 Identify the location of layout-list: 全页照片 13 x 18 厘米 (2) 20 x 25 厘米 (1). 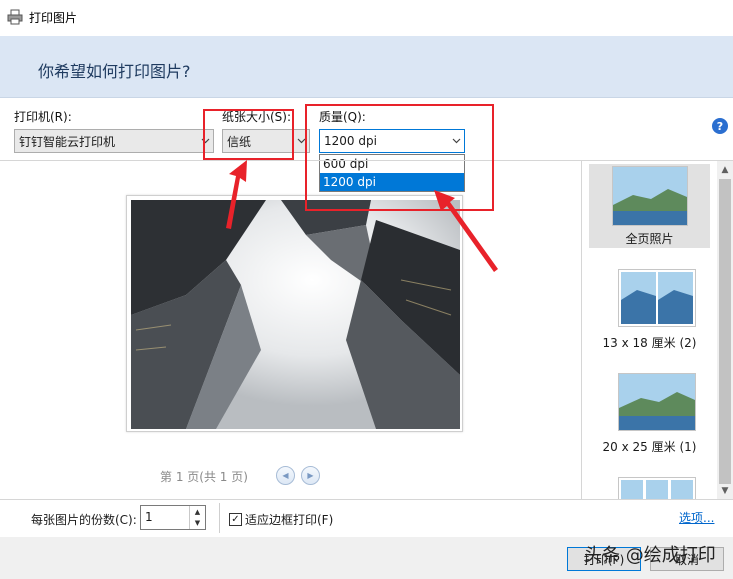
(649, 330).